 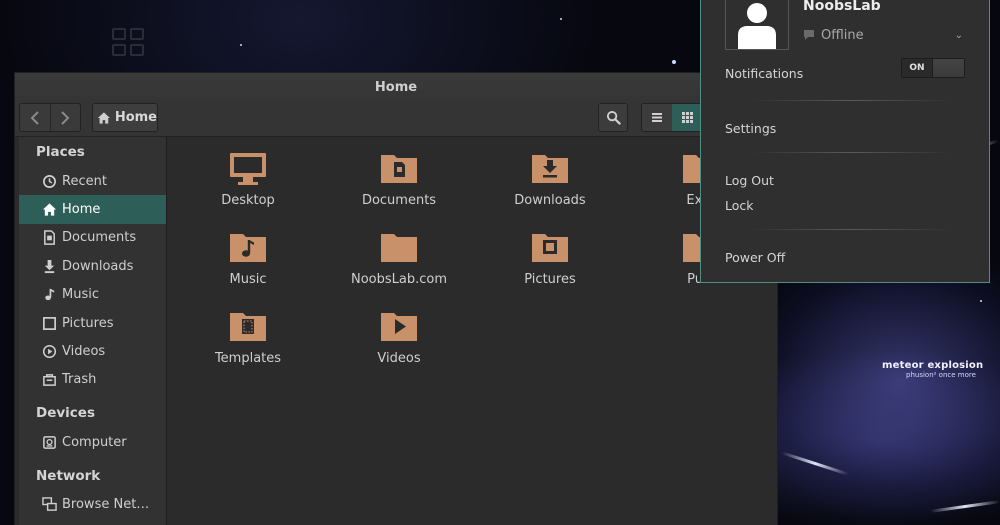 What do you see at coordinates (764, 73) in the screenshot?
I see `notifications-label: Notifications` at bounding box center [764, 73].